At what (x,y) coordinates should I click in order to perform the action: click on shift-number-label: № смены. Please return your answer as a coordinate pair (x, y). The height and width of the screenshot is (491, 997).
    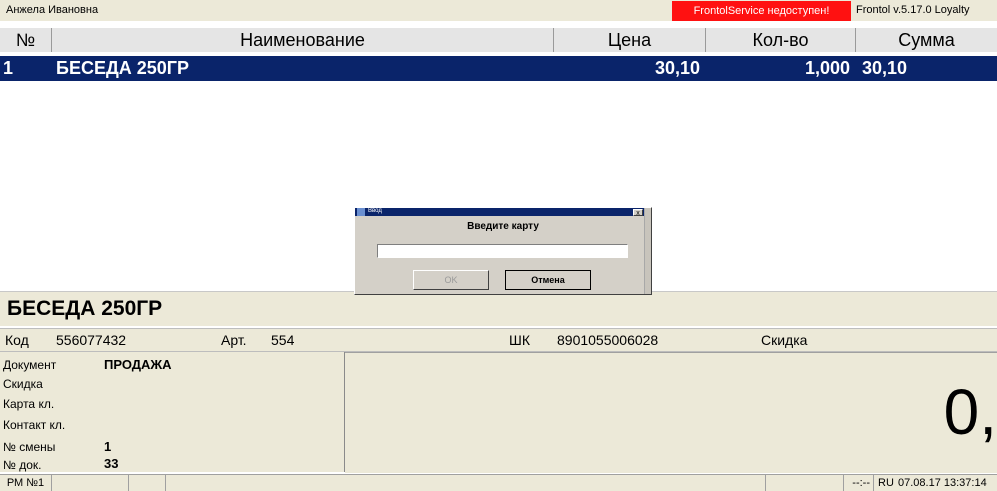
    Looking at the image, I should click on (29, 447).